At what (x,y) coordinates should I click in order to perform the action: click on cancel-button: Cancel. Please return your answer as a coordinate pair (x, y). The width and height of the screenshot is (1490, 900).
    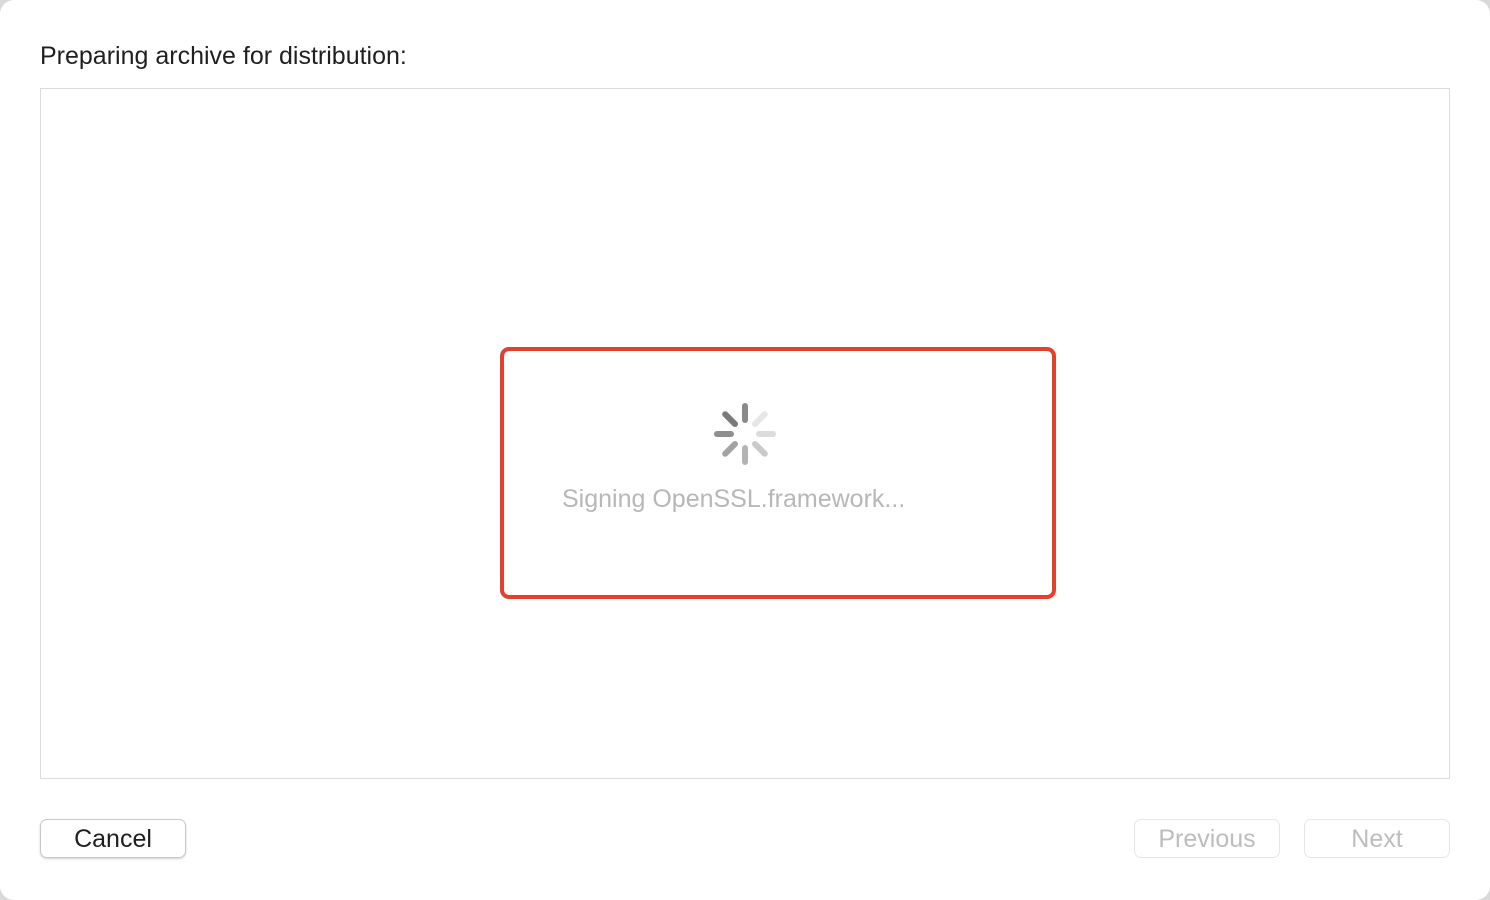
    Looking at the image, I should click on (113, 838).